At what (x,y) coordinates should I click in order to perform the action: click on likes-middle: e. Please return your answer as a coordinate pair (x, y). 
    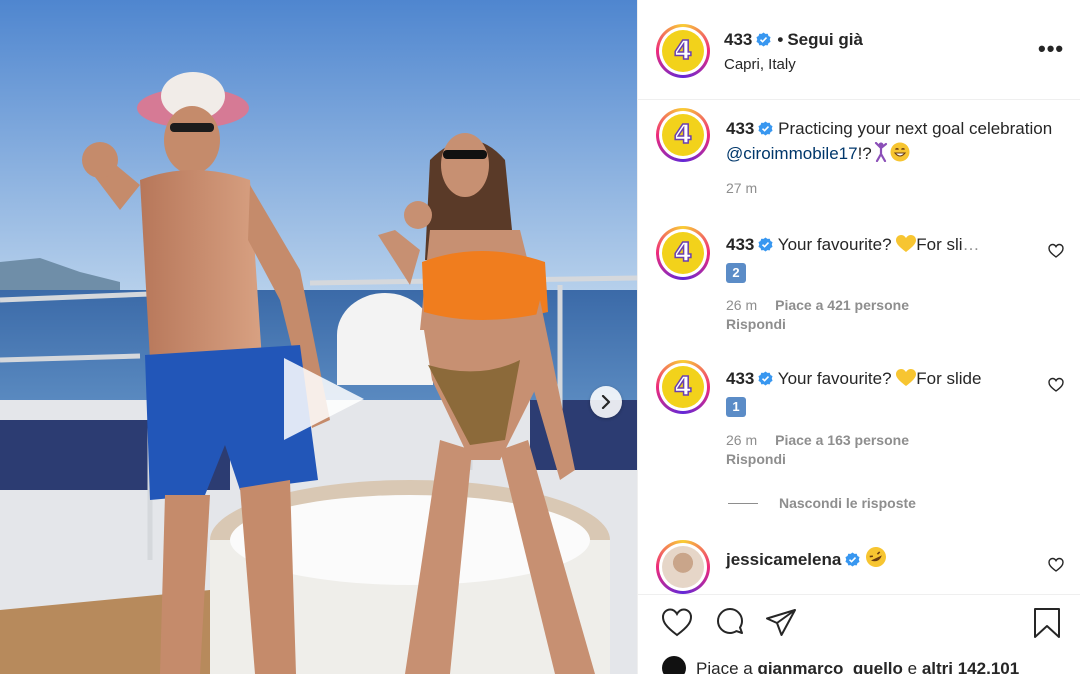
    Looking at the image, I should click on (912, 666).